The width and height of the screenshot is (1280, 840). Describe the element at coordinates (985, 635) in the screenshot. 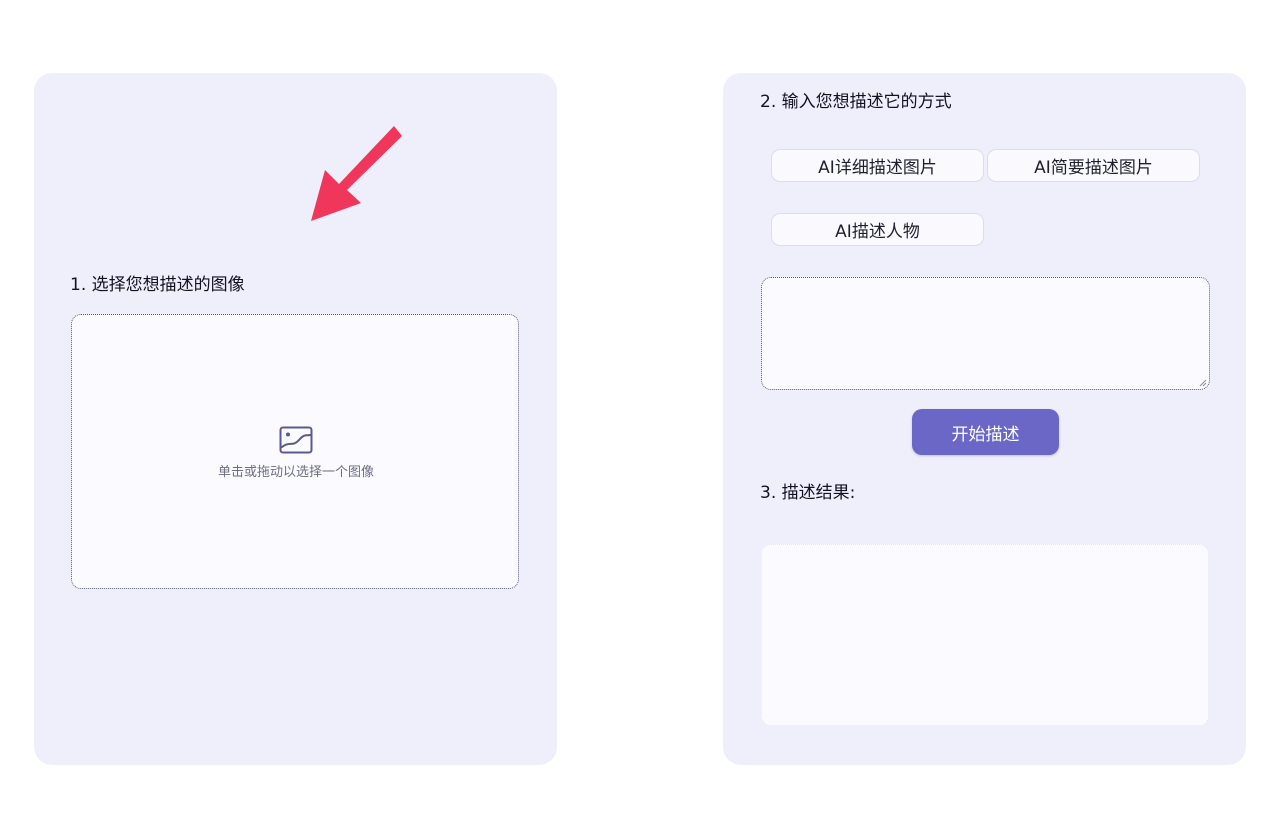

I see `result-output-box` at that location.